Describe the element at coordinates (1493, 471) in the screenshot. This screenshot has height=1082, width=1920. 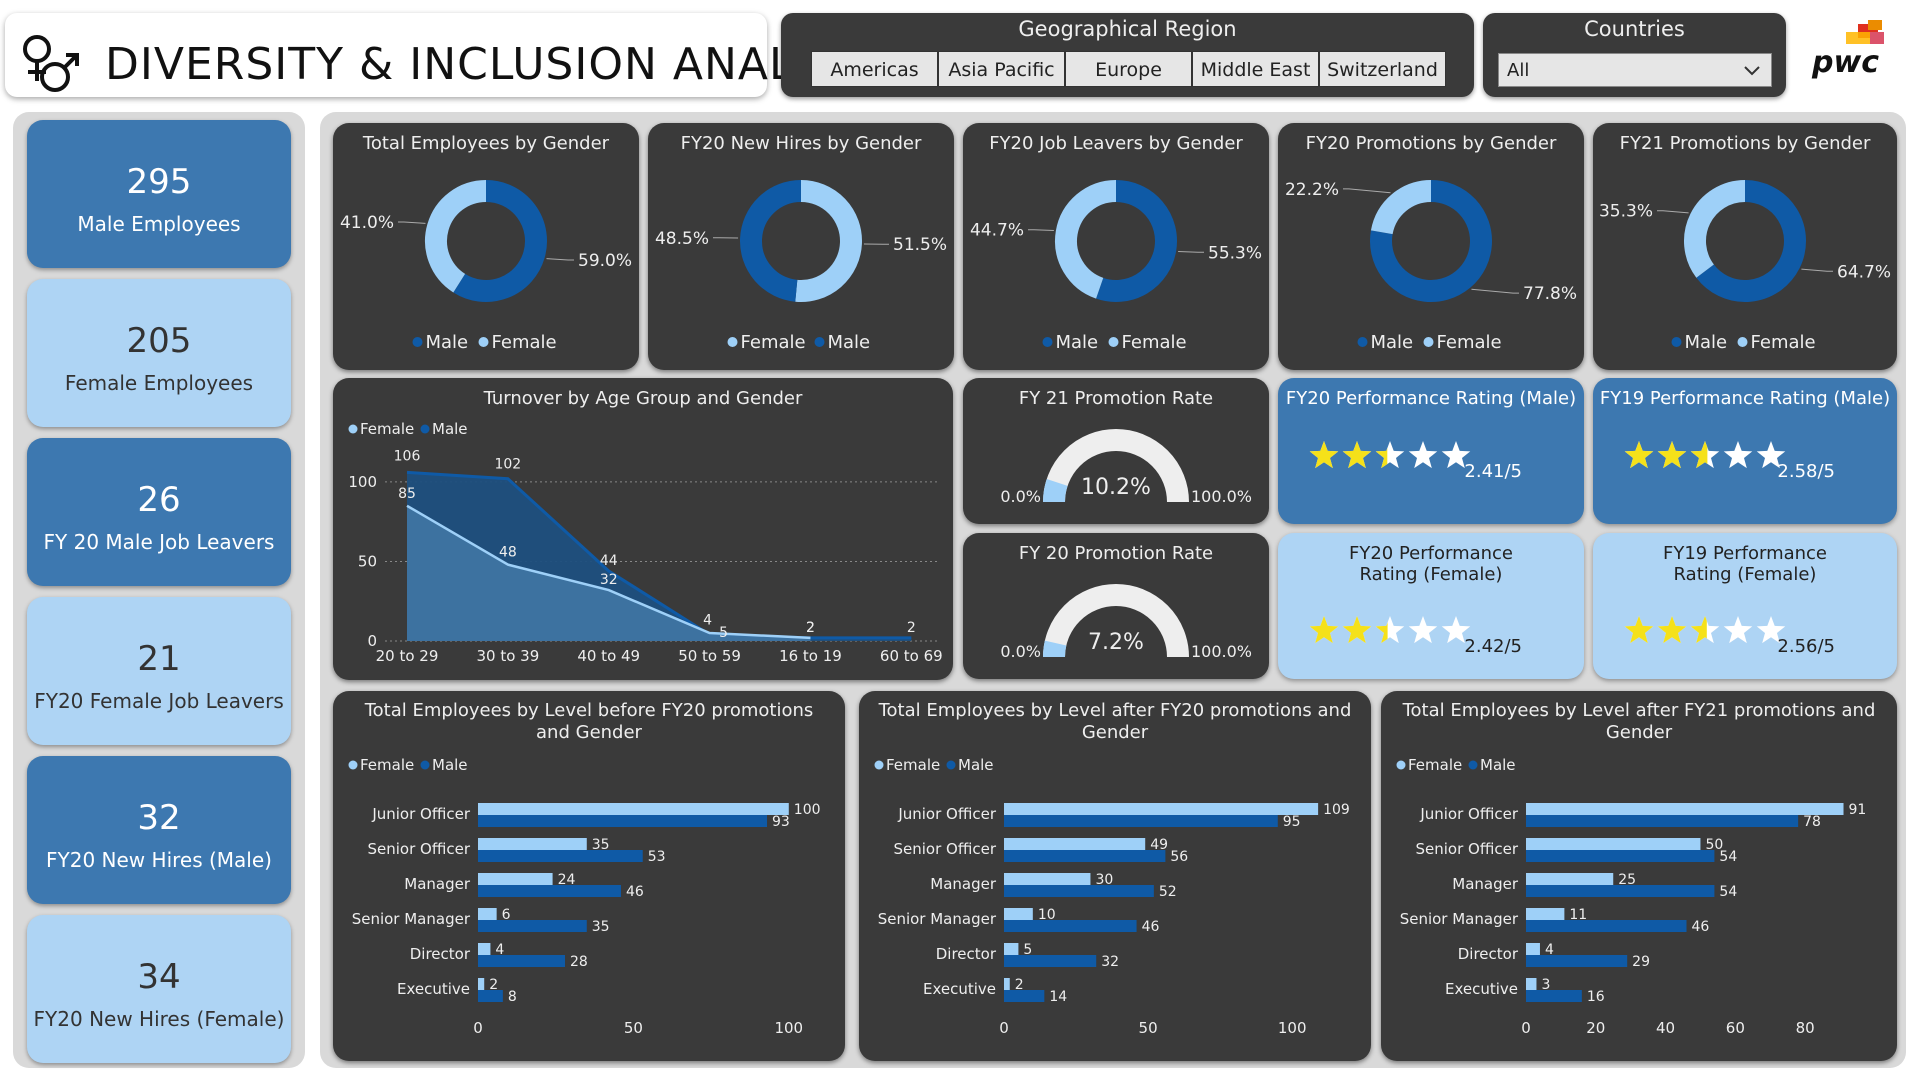
I see `rating-value-label: 2.41/5` at that location.